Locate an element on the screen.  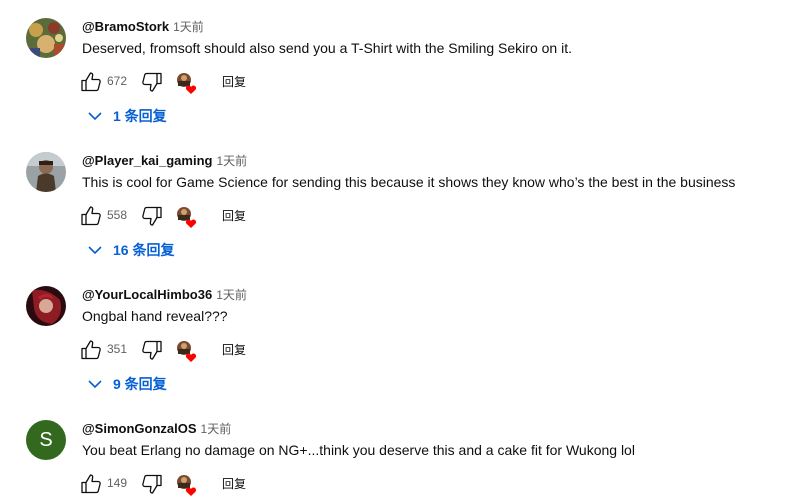
comment-header: @Player_kai_gaming 1天前 is located at coordinates (164, 161).